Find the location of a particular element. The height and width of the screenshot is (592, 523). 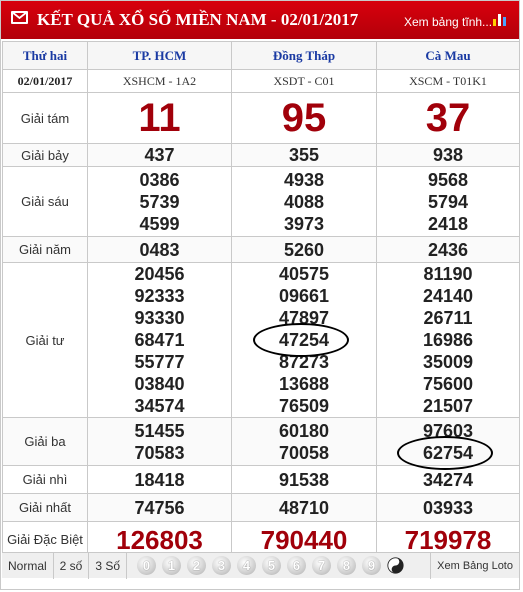

prize-label: Giải tám is located at coordinates (45, 118).